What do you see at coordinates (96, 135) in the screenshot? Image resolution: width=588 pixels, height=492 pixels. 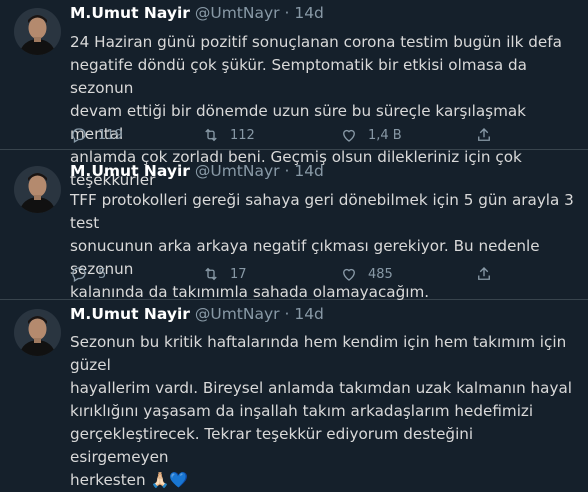 I see `reply-button: 119` at bounding box center [96, 135].